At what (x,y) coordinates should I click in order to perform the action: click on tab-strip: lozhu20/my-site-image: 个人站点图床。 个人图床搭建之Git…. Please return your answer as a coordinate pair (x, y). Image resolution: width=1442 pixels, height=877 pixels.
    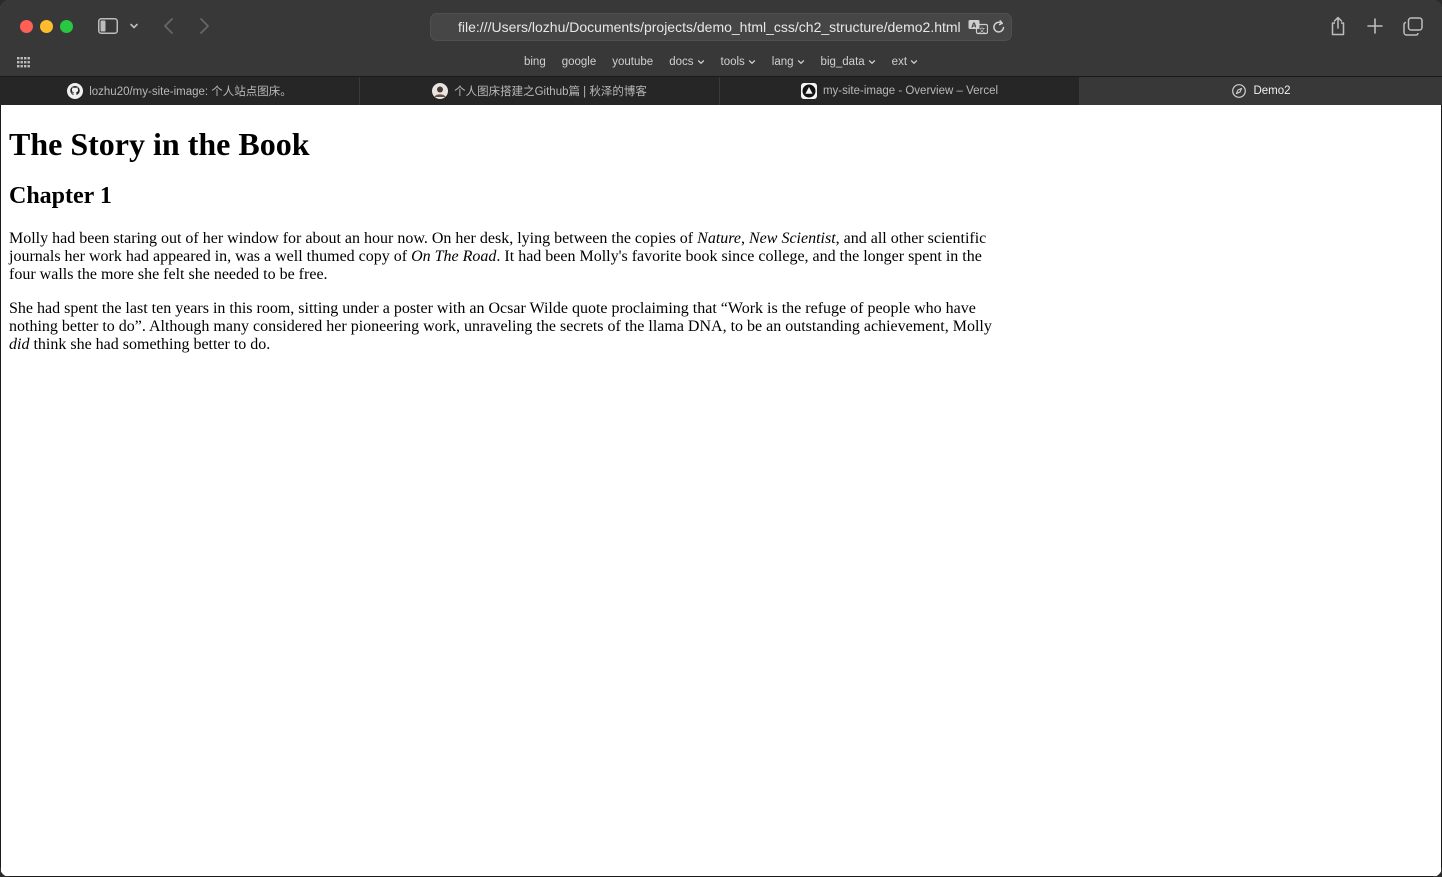
    Looking at the image, I should click on (721, 90).